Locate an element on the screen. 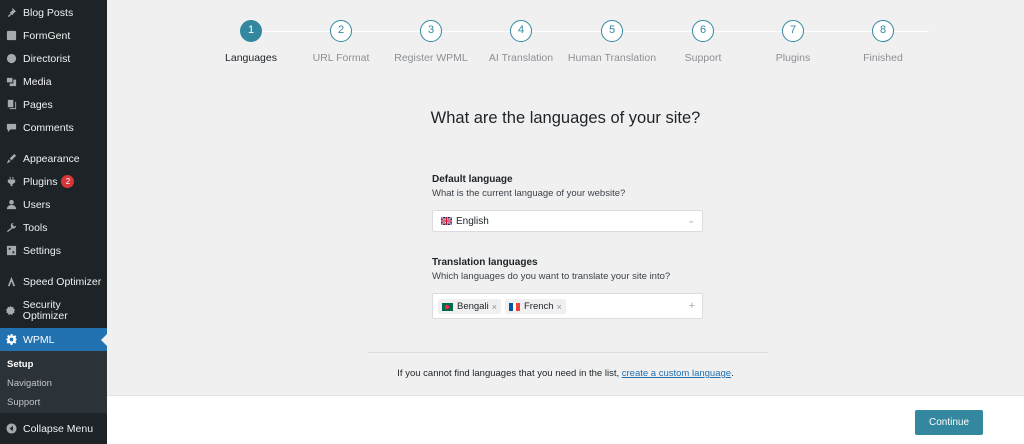  step-label: Human Translation is located at coordinates (612, 58).